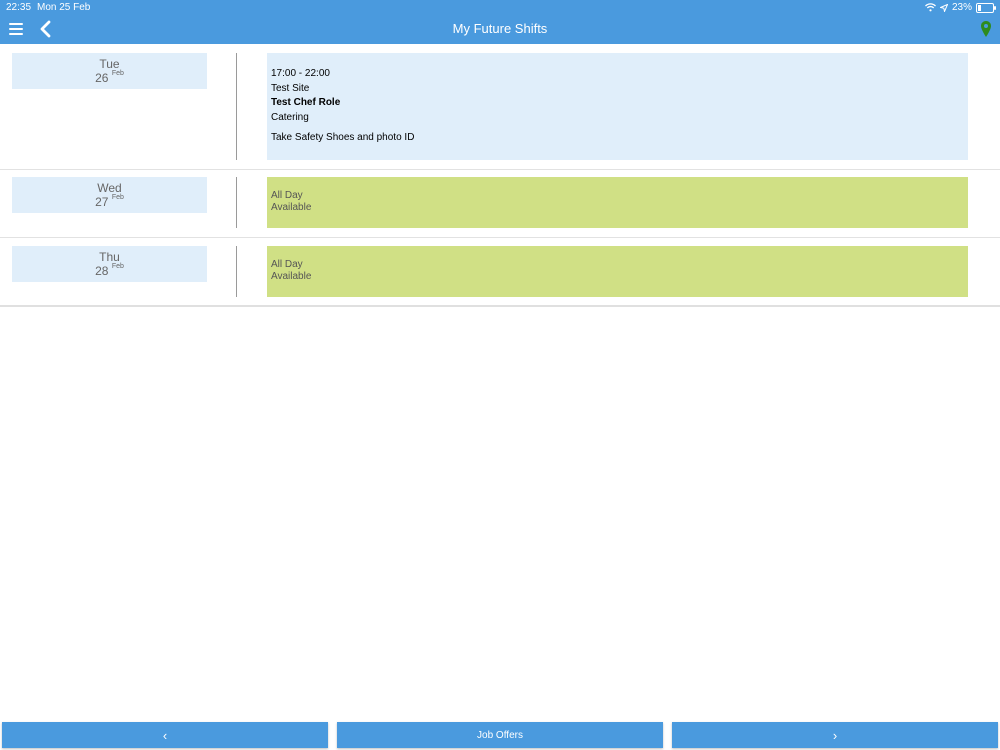 The image size is (1000, 750). Describe the element at coordinates (986, 7) in the screenshot. I see `battery-icon` at that location.